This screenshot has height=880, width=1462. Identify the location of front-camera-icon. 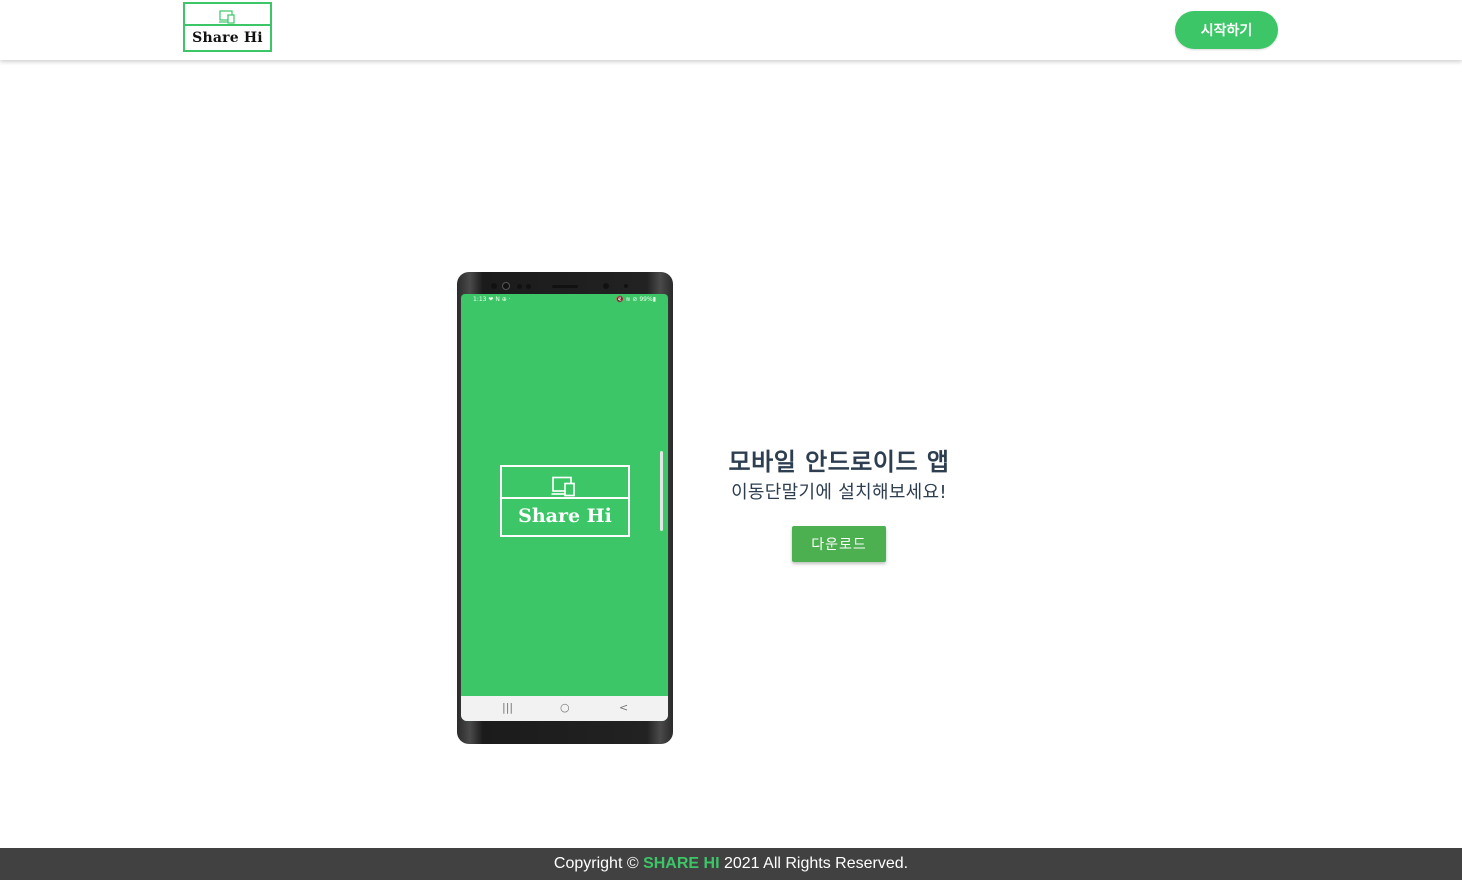
(506, 286).